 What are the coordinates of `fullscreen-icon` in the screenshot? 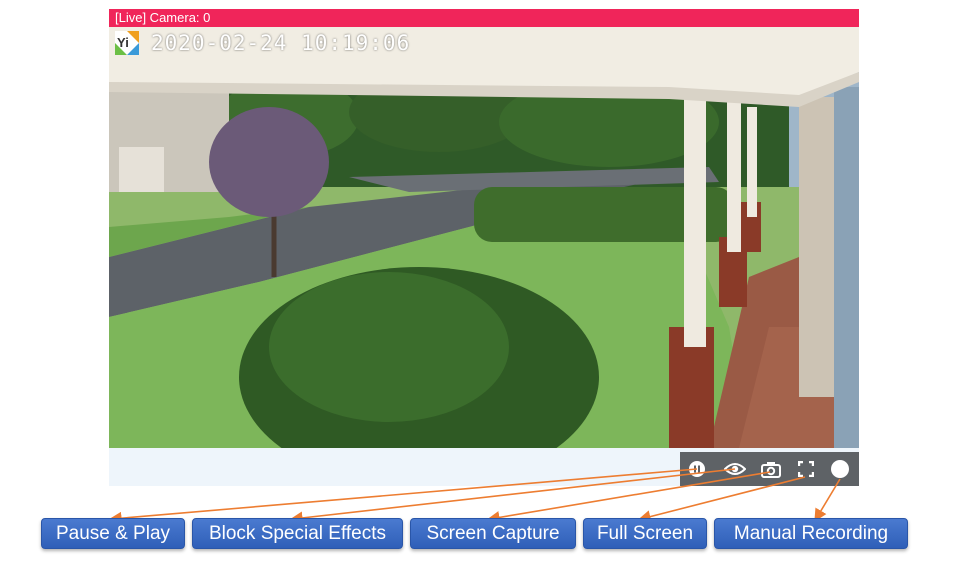 It's located at (806, 469).